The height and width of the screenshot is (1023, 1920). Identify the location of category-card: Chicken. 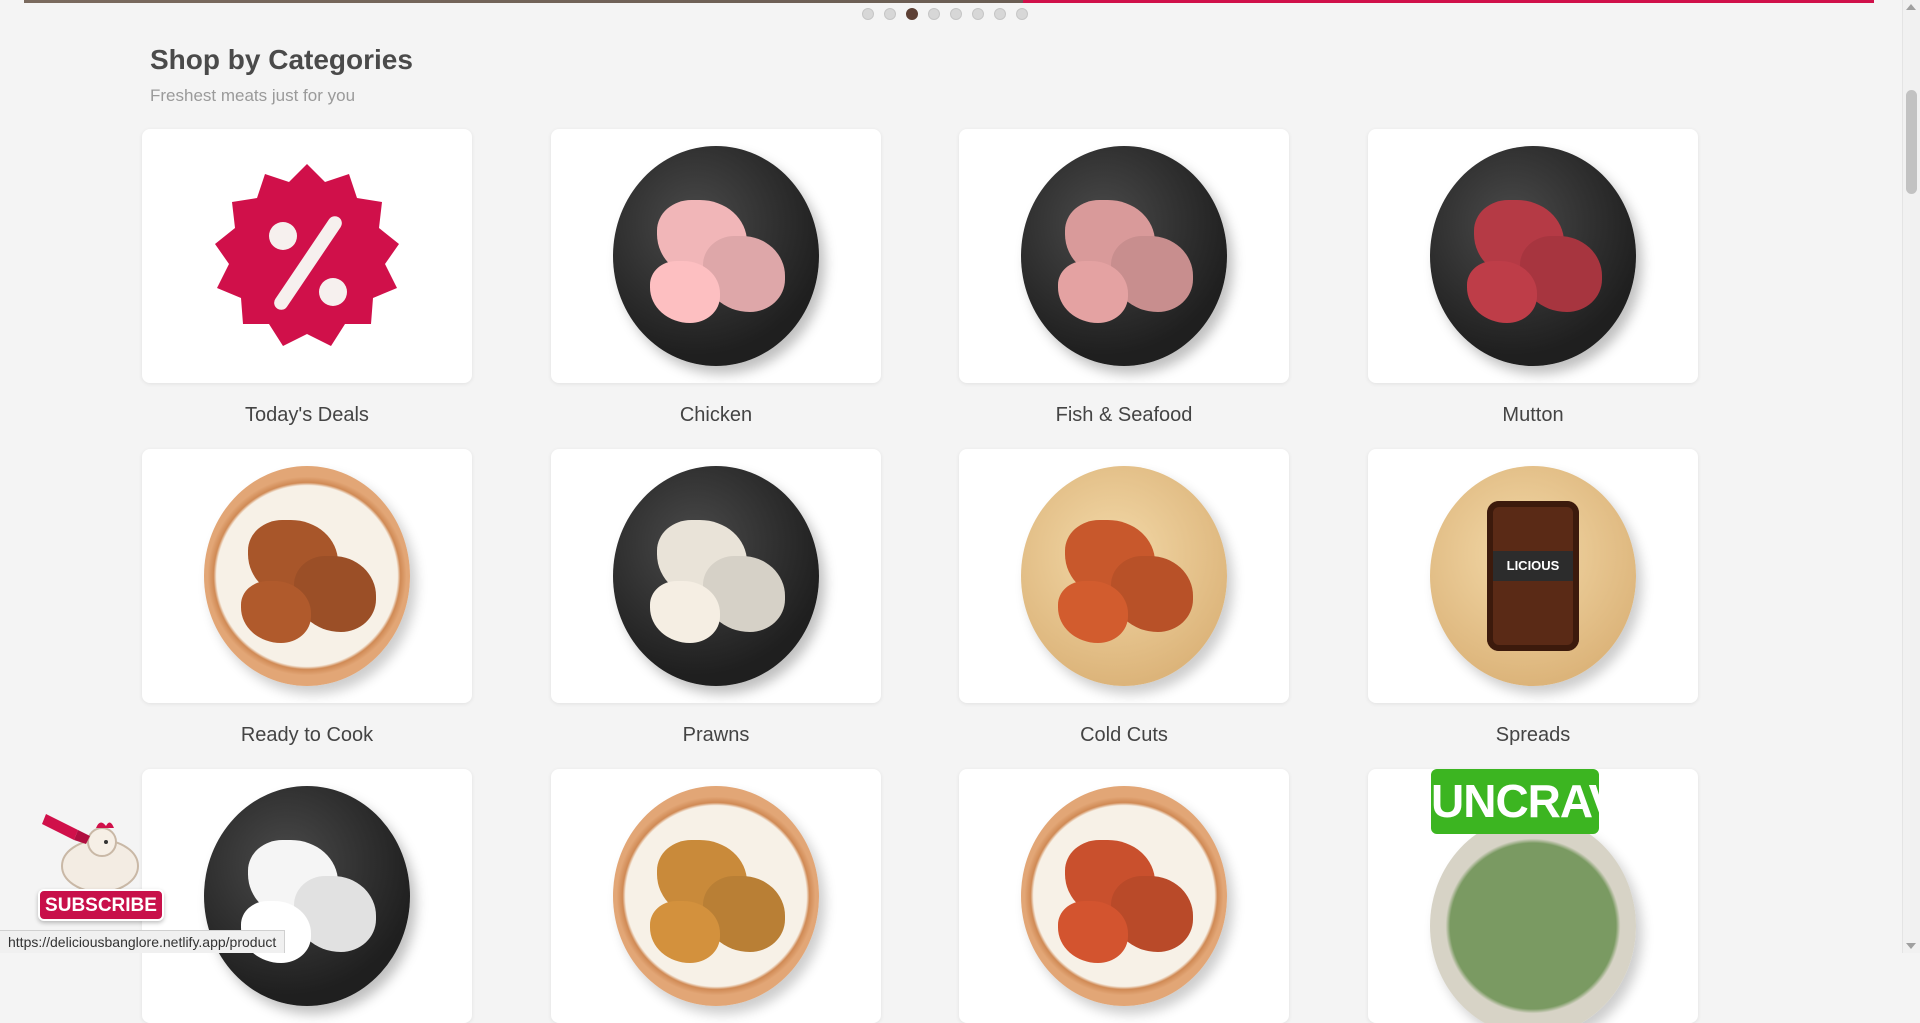
(716, 278).